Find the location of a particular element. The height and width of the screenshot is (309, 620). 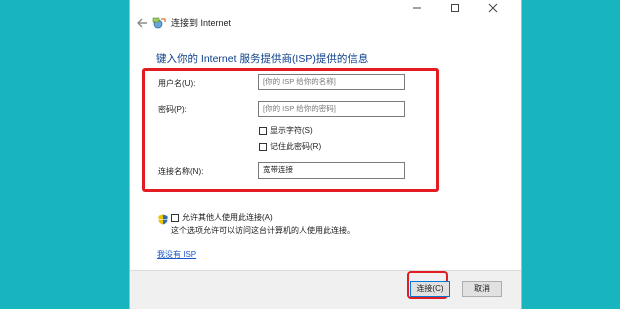

close-button is located at coordinates (493, 14).